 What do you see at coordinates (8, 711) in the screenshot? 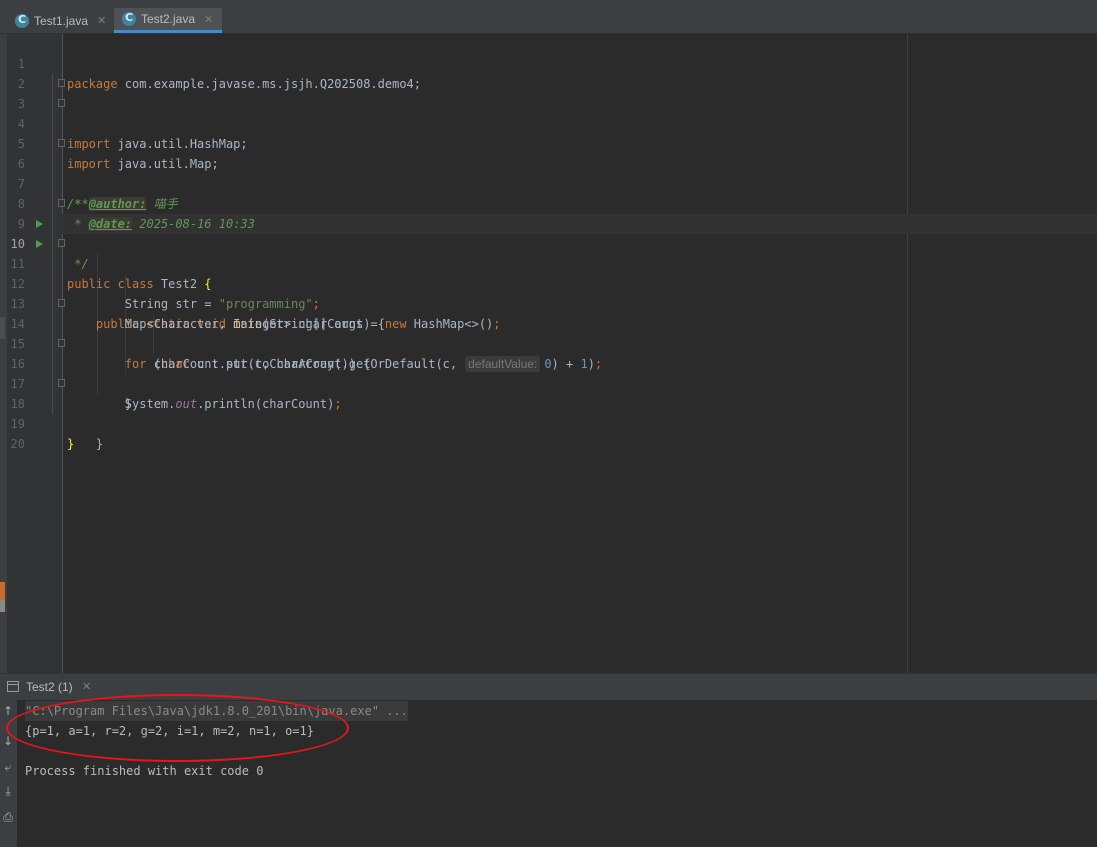
I see `up-arrow-icon: ↑` at bounding box center [8, 711].